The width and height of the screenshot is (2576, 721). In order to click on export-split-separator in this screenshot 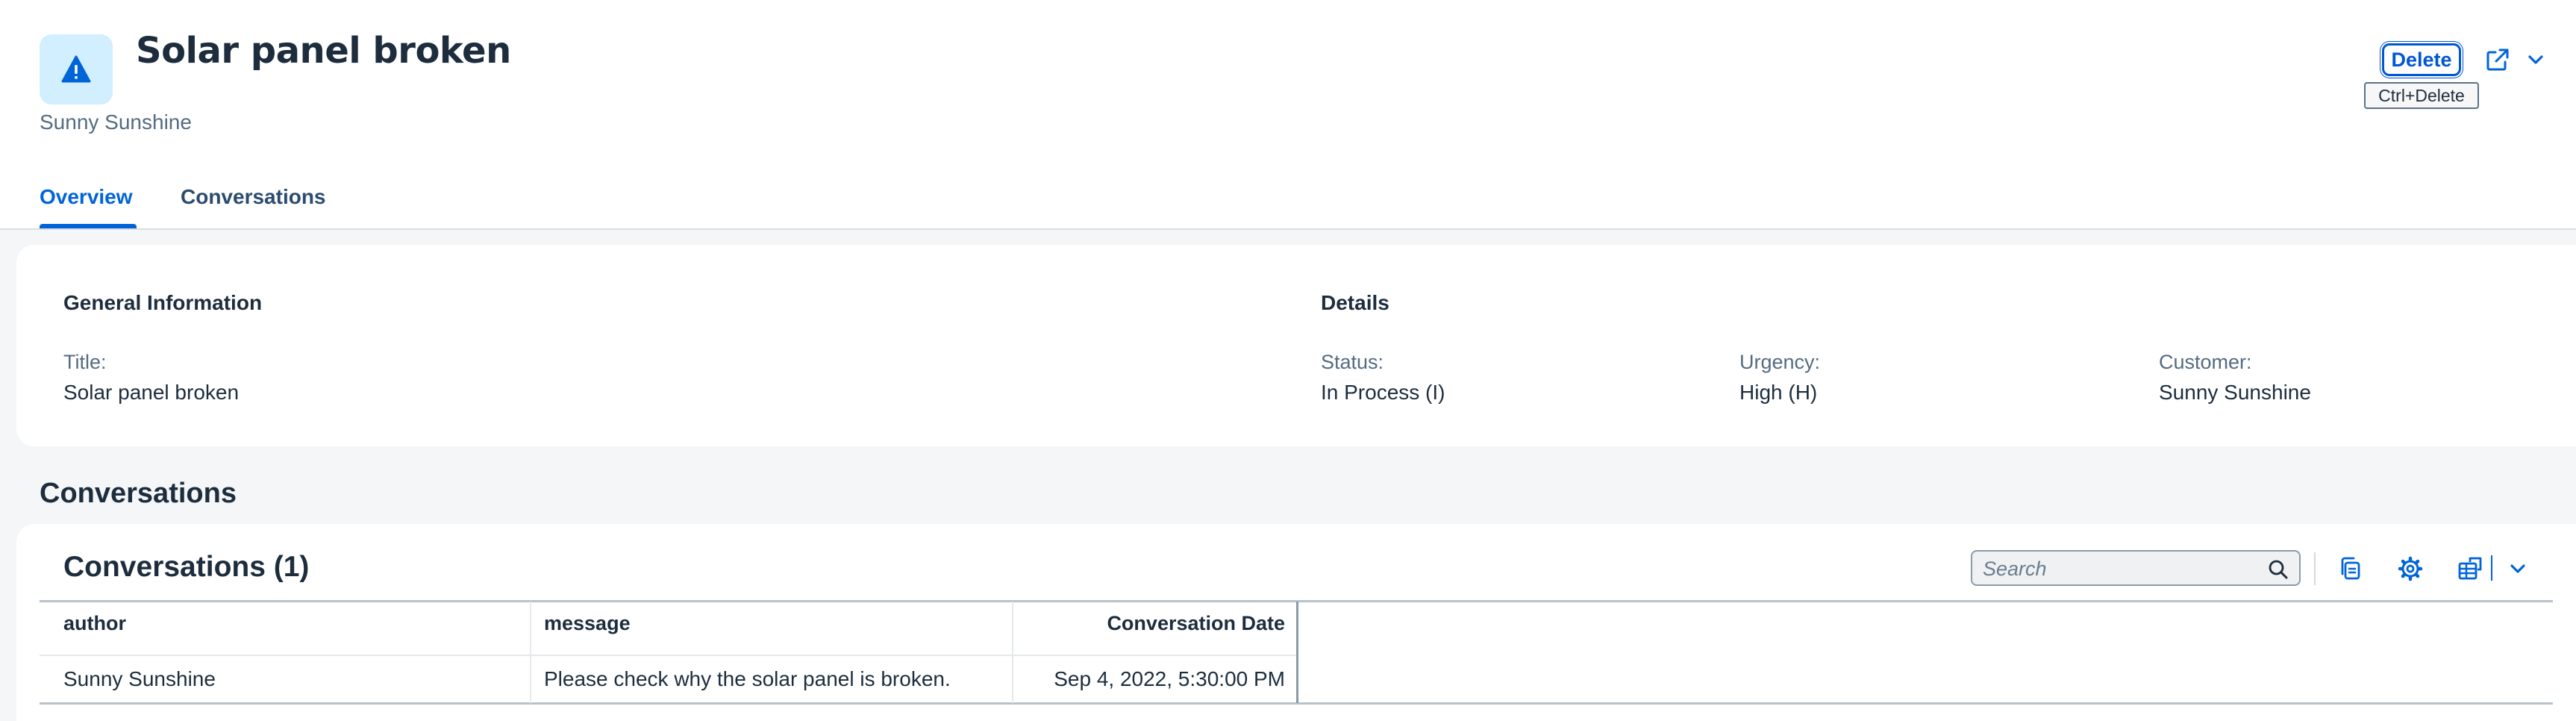, I will do `click(2491, 568)`.